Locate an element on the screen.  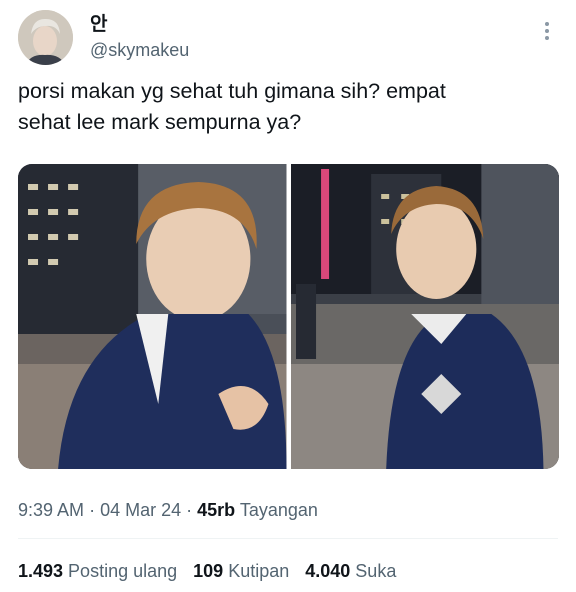
tweet-time: 9:39 AM is located at coordinates (51, 510).